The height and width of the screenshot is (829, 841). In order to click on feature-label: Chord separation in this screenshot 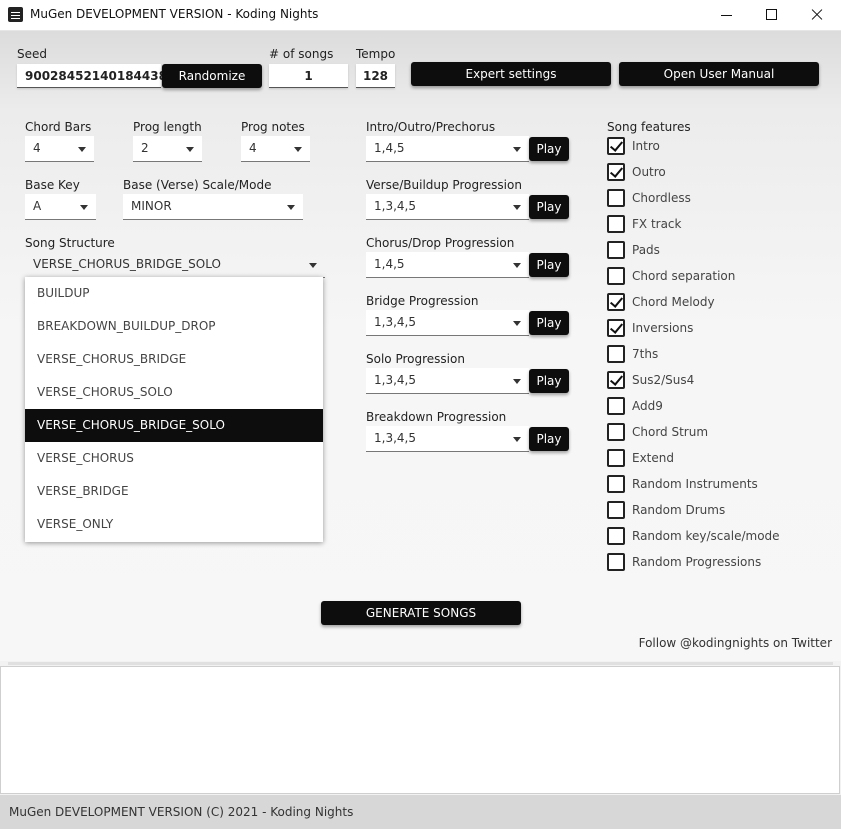, I will do `click(684, 276)`.